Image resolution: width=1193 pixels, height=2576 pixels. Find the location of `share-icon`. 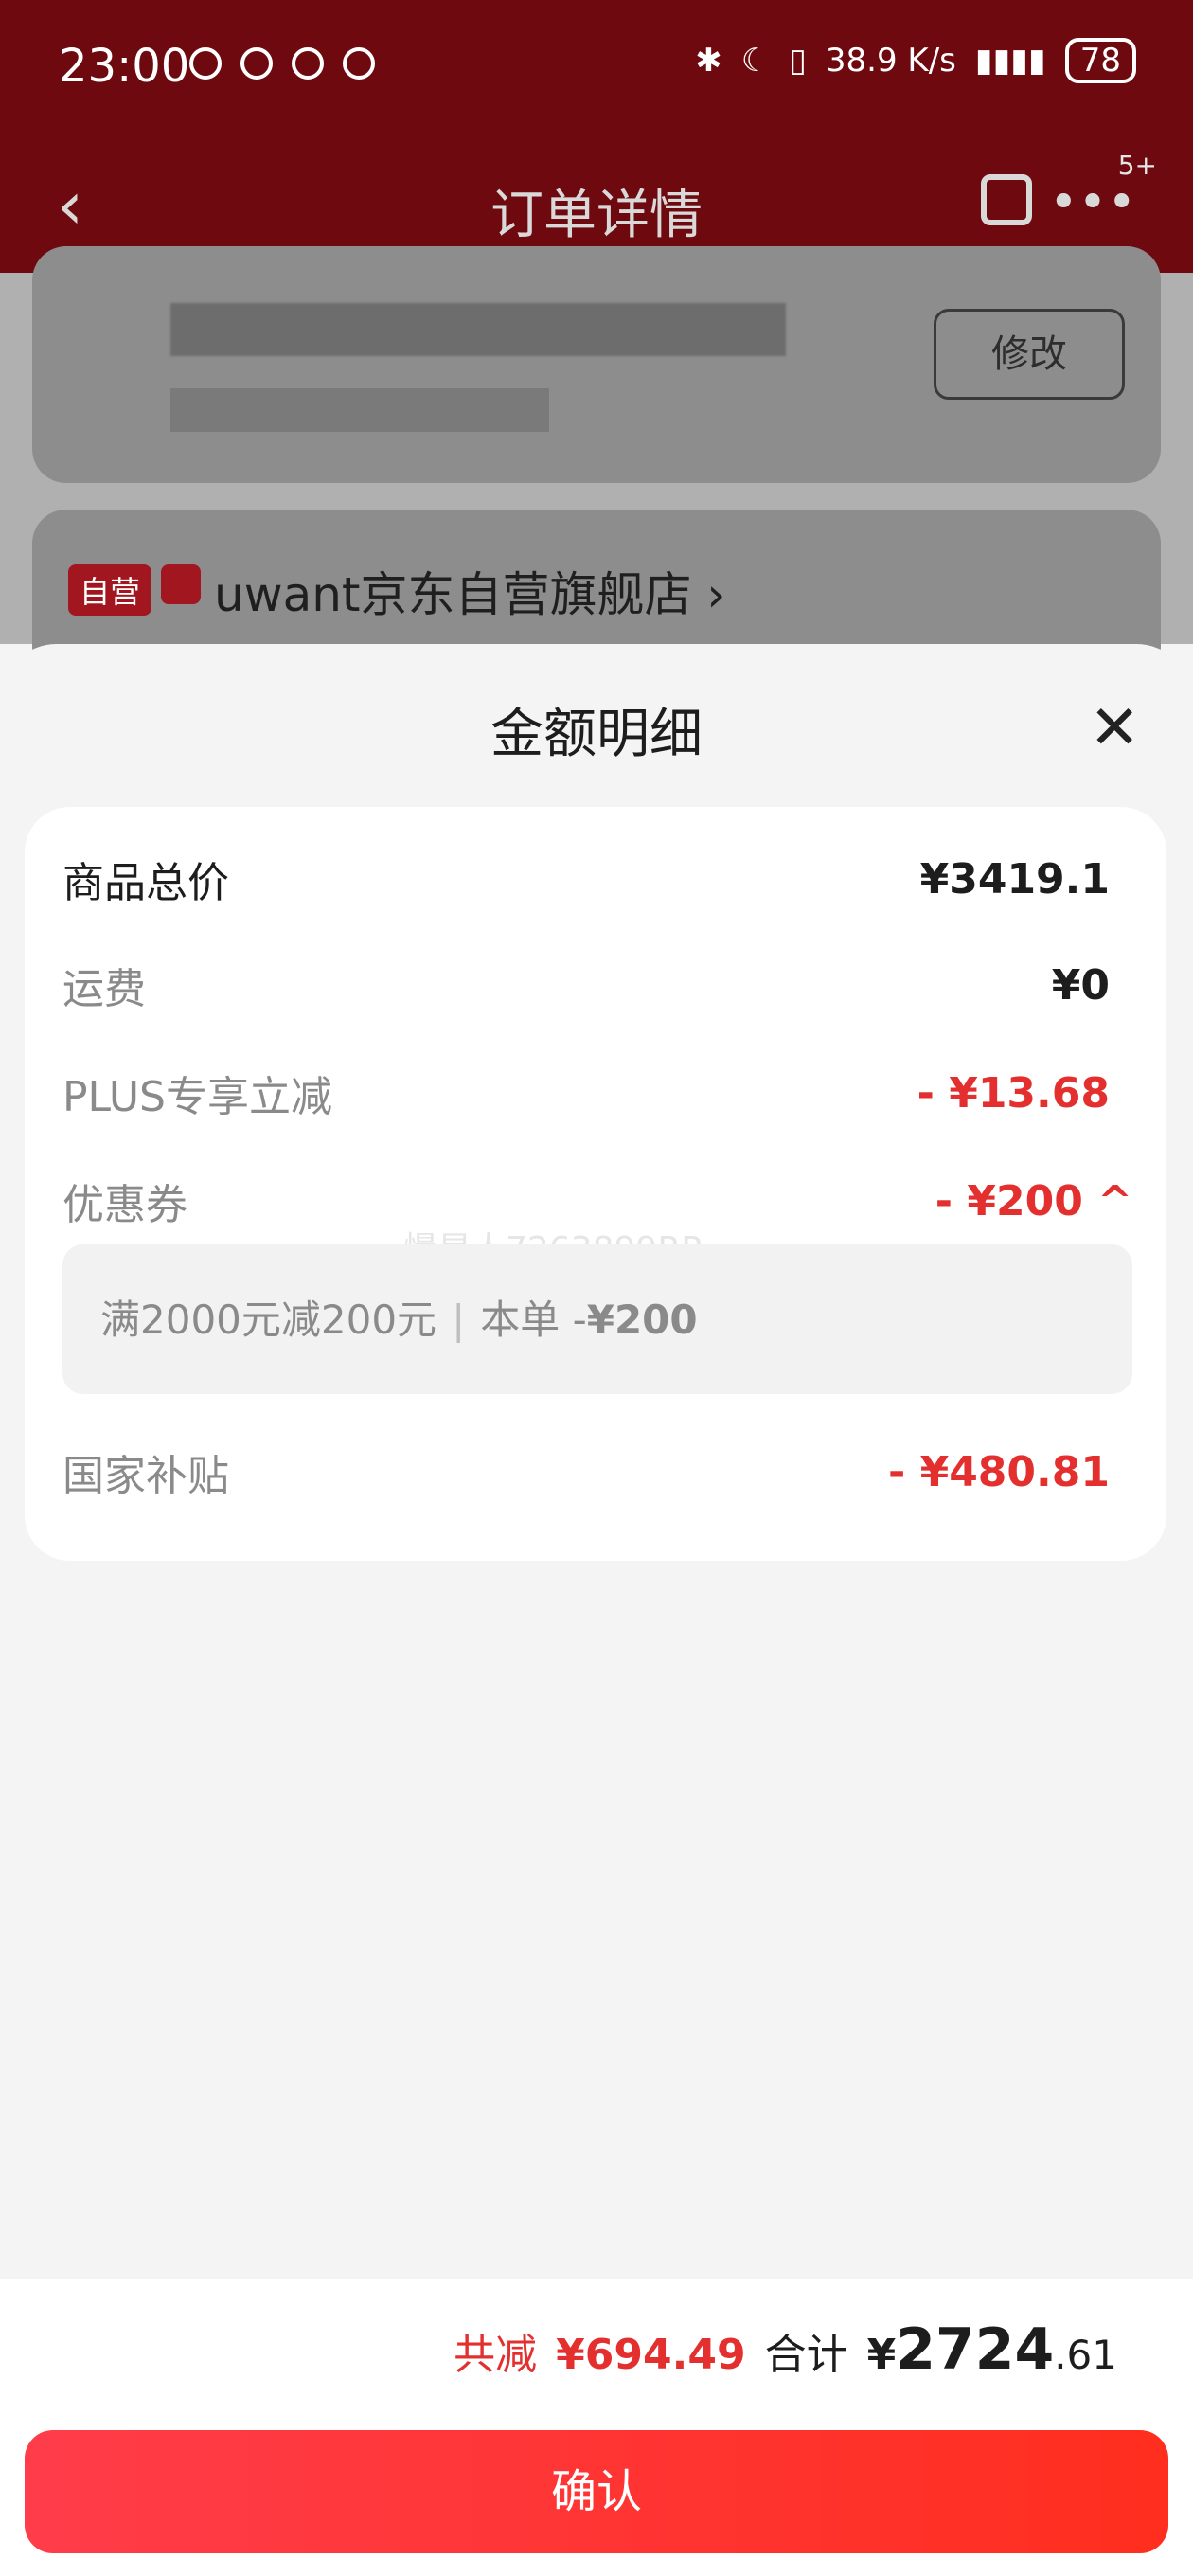

share-icon is located at coordinates (1006, 199).